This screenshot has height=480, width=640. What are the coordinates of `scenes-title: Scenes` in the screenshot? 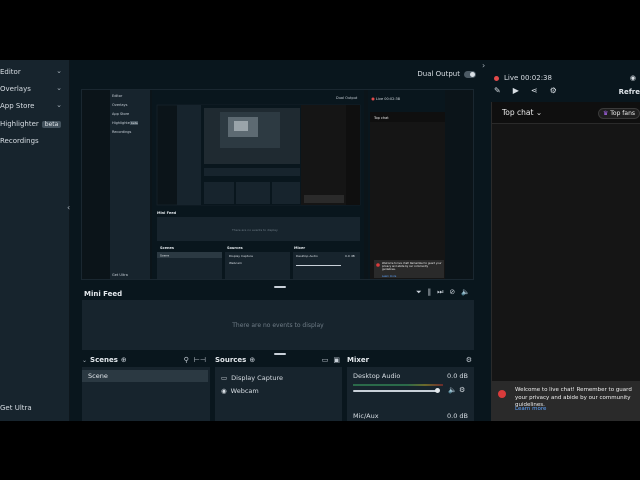 It's located at (104, 360).